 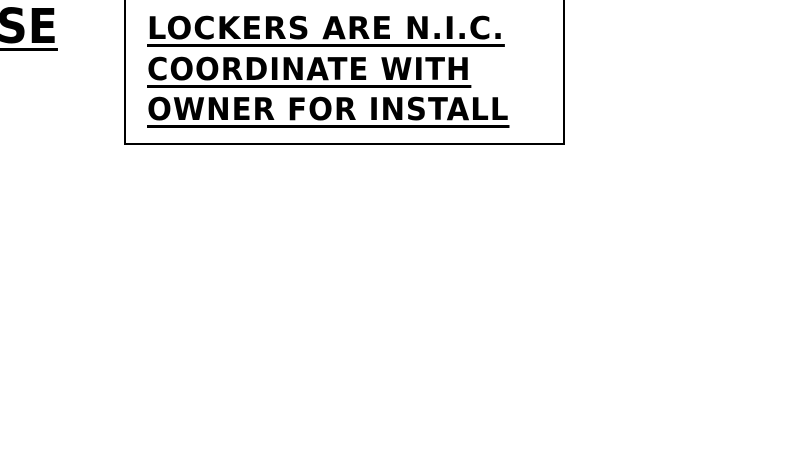 What do you see at coordinates (309, 70) in the screenshot?
I see `note-line-2: COORDINATE WITH` at bounding box center [309, 70].